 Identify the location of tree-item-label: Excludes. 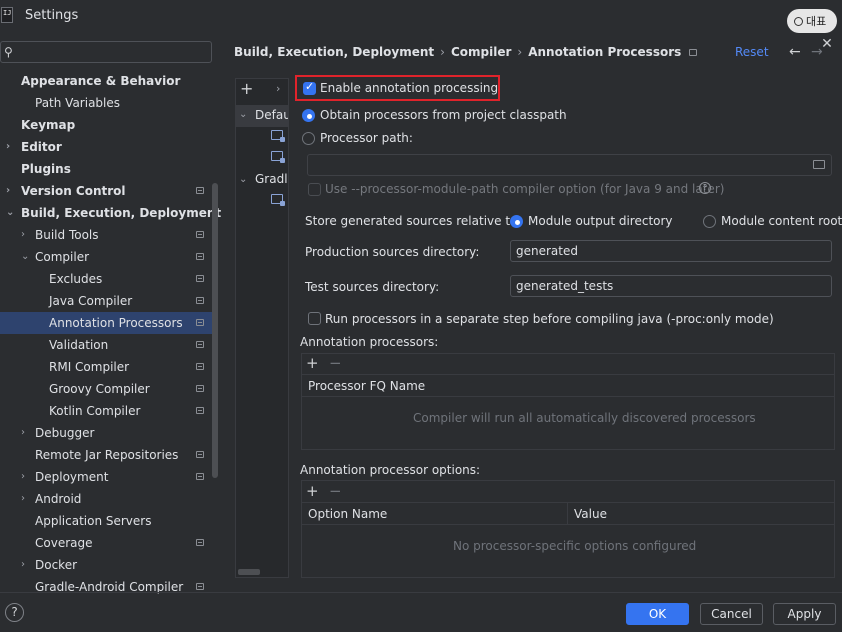
(76, 279).